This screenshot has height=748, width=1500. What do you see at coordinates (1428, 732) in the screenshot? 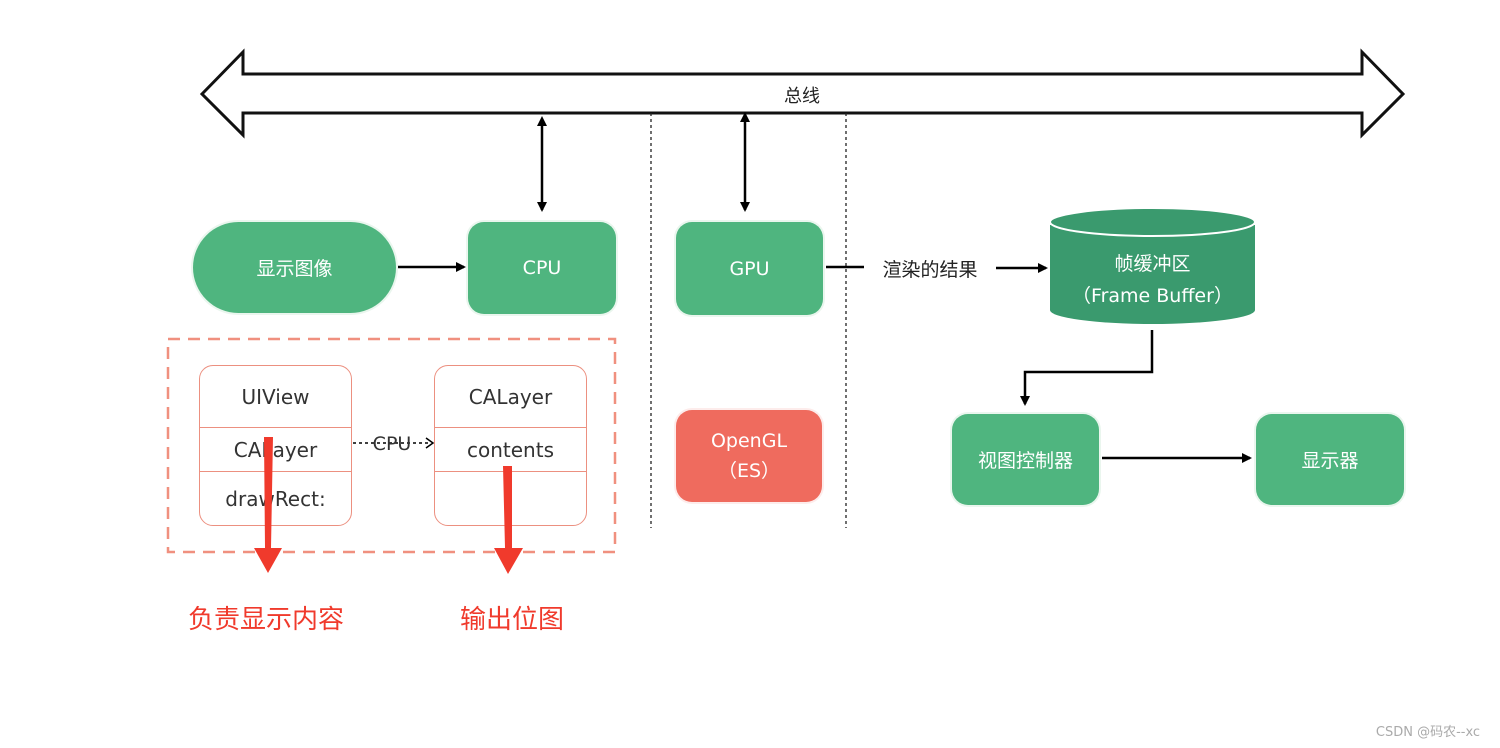
I see `watermark: CSDN @码农--xc` at bounding box center [1428, 732].